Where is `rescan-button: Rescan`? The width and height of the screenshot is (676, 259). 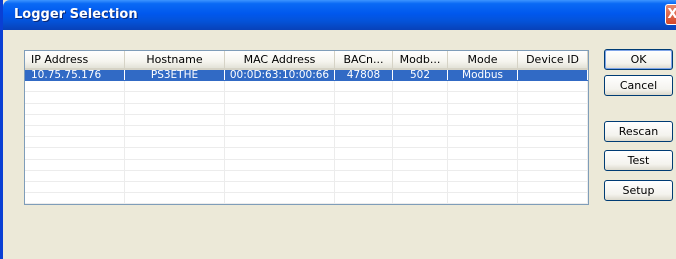
rescan-button: Rescan is located at coordinates (638, 131).